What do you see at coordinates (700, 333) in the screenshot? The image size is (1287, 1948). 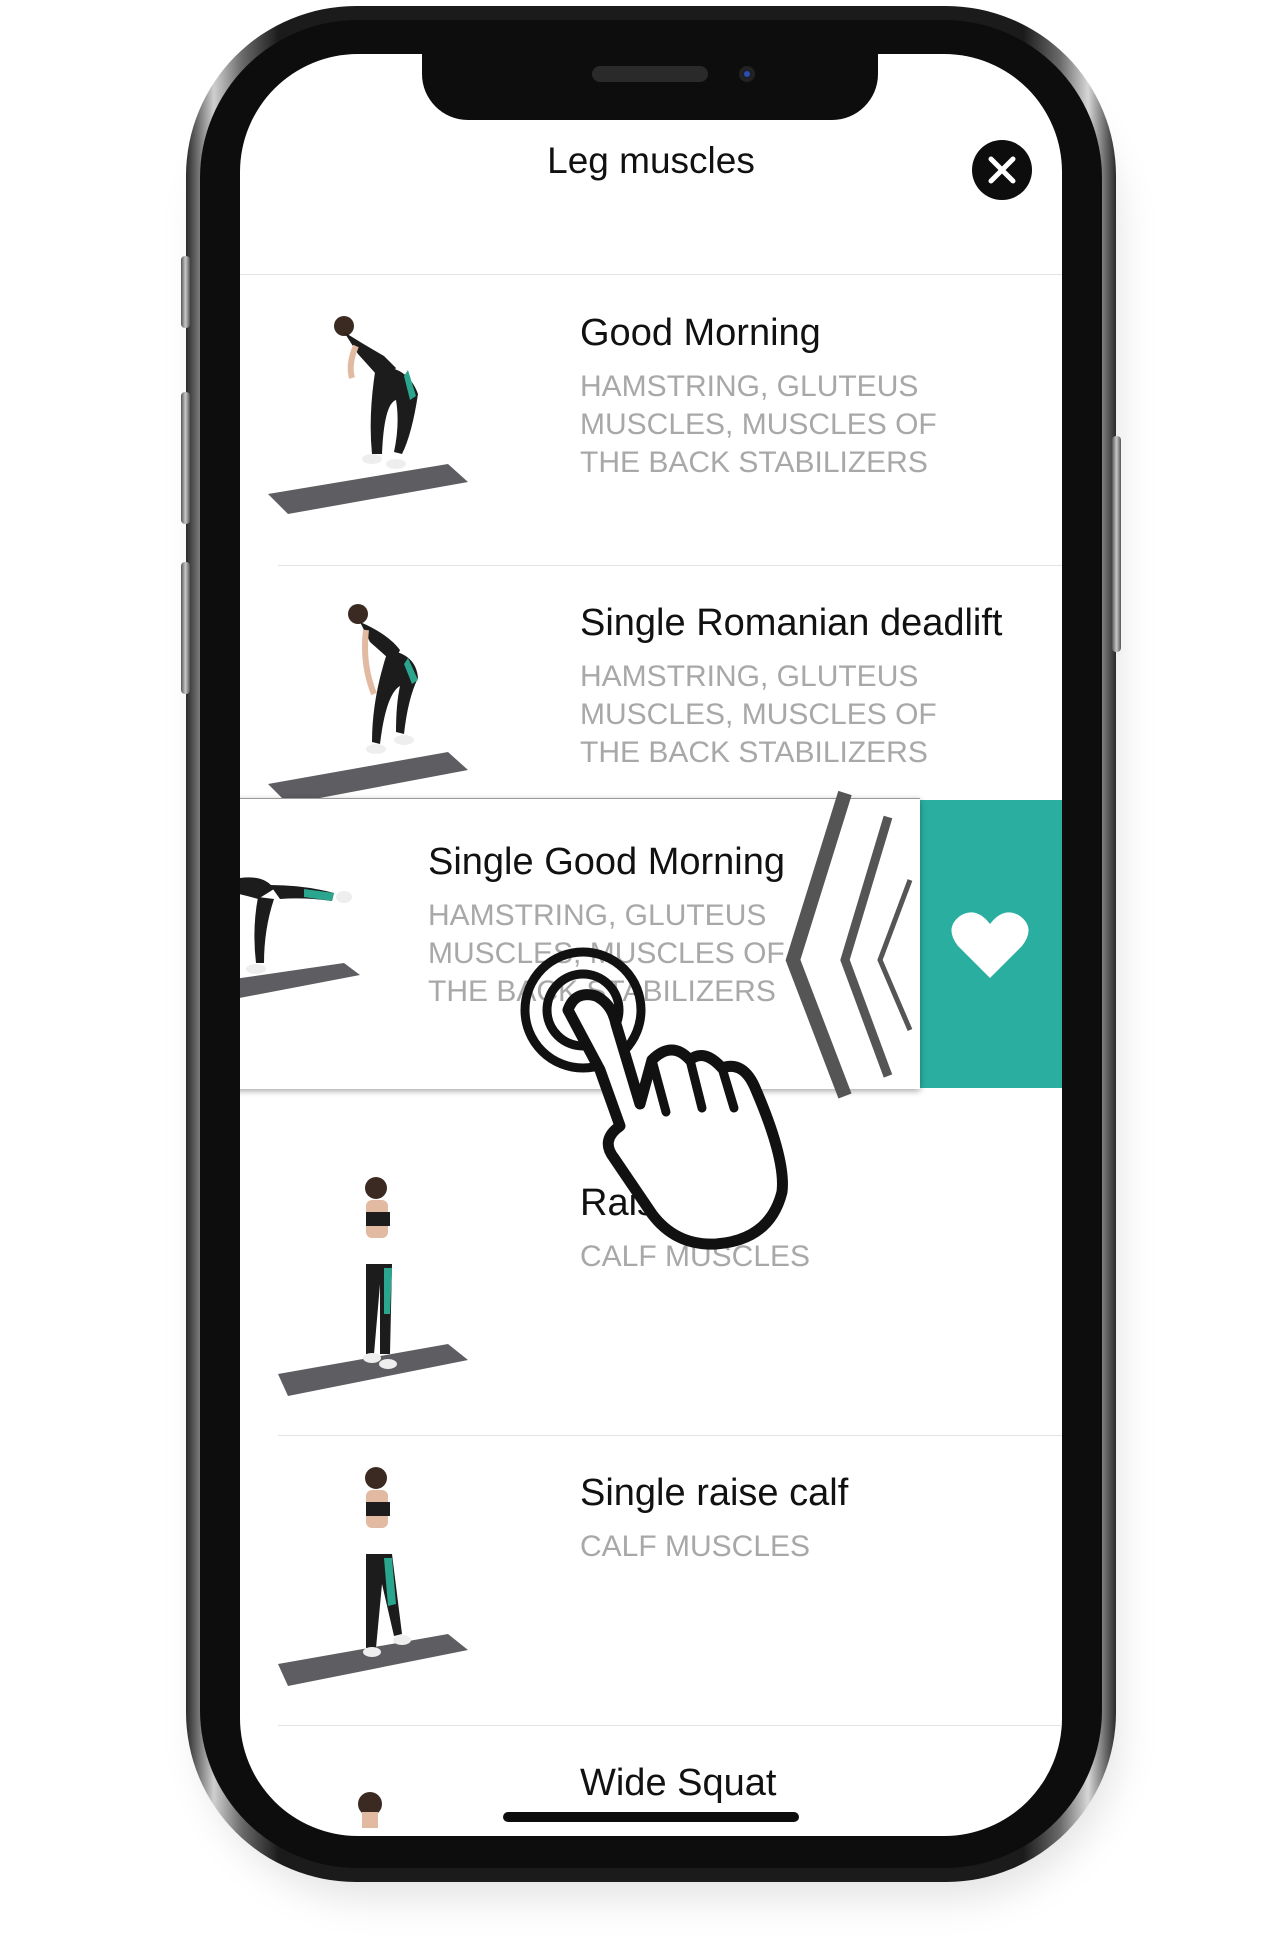 I see `exercise-name: Good Morning` at bounding box center [700, 333].